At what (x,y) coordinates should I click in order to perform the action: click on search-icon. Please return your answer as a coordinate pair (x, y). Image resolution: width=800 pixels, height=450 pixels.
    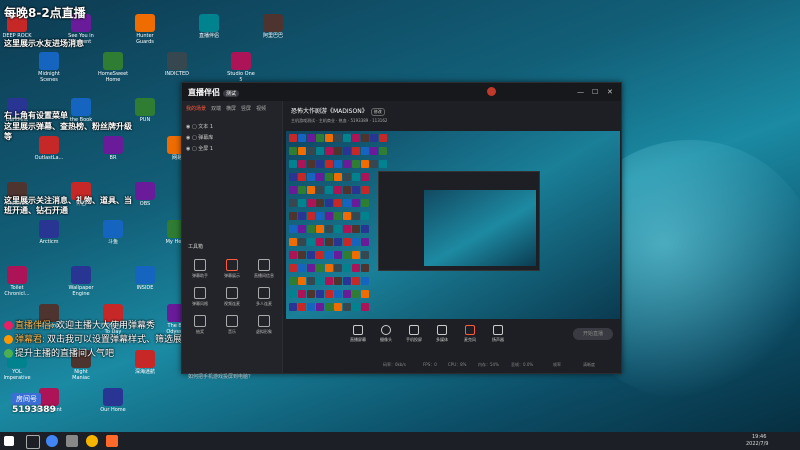
    Looking at the image, I should click on (33, 442).